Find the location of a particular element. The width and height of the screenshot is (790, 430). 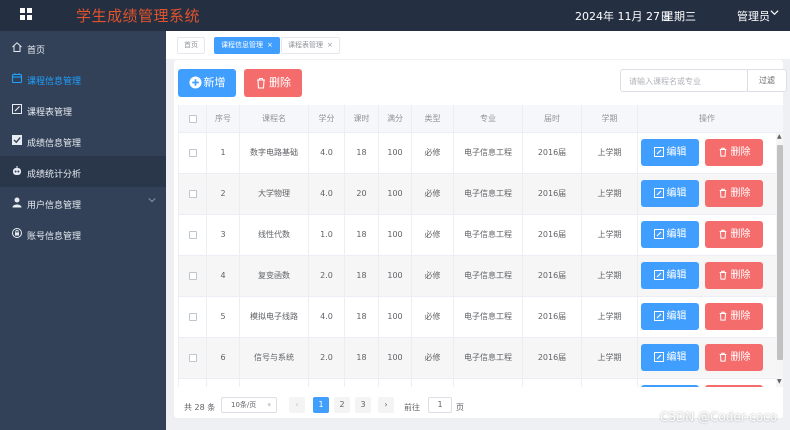

cell-credit: 2.0 is located at coordinates (327, 358).